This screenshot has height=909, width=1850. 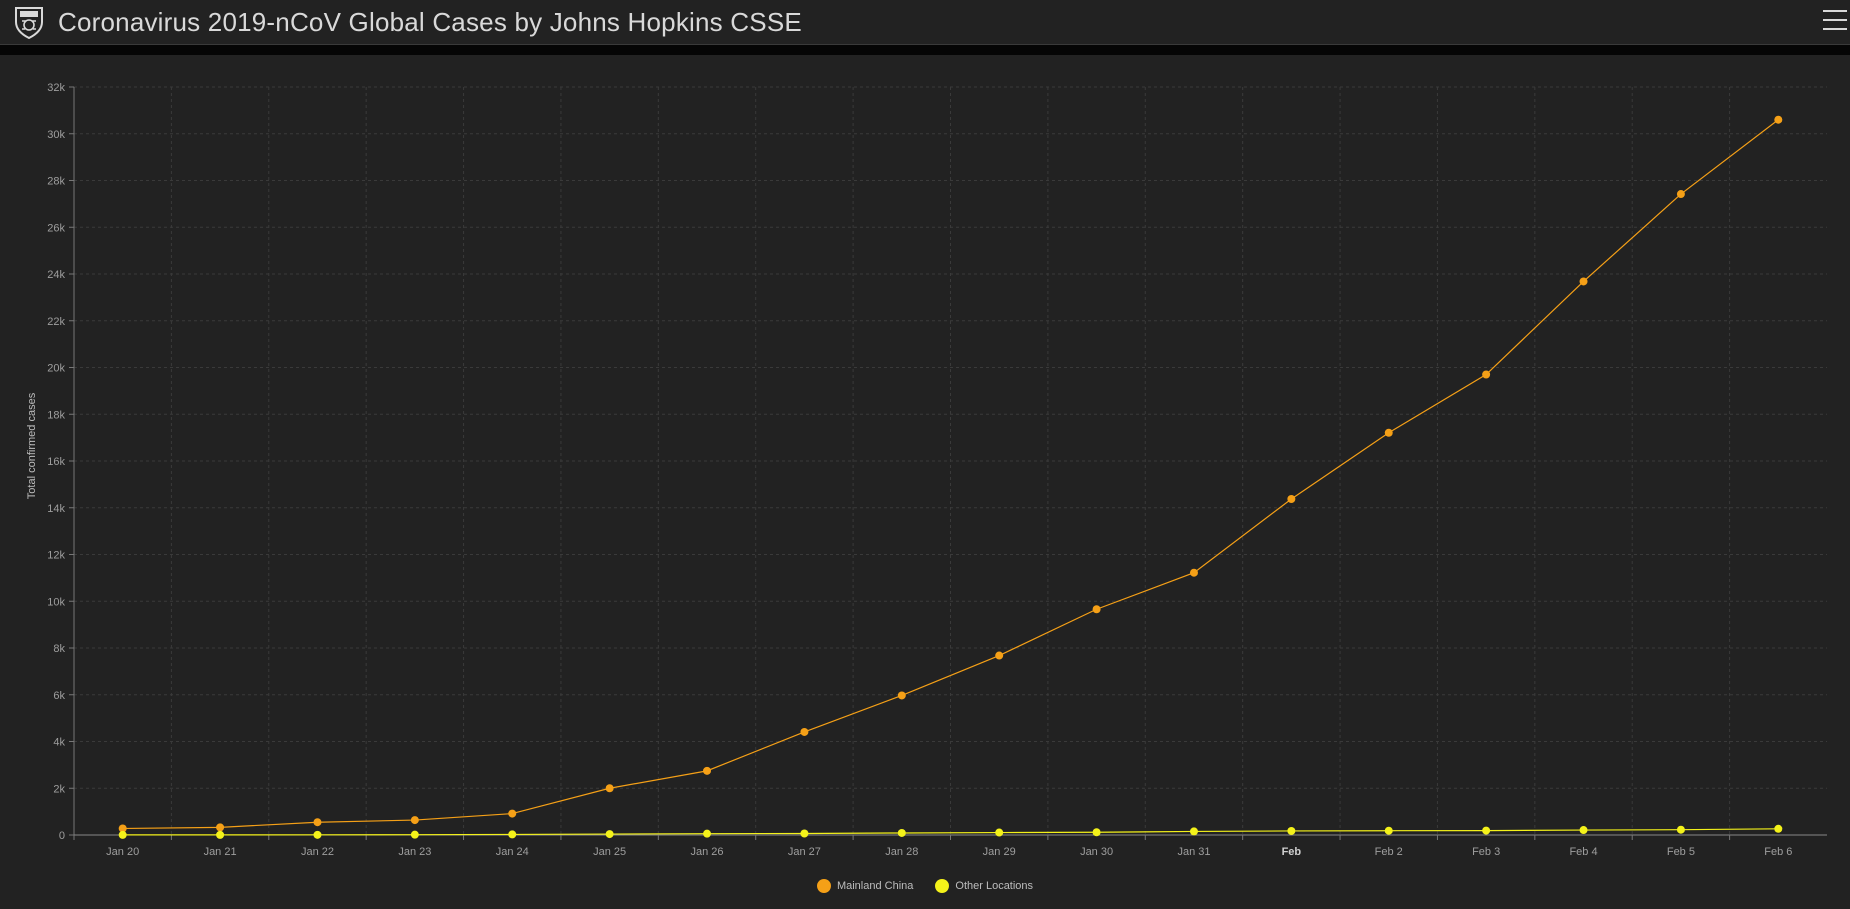 I want to click on x-tick-label: Jan 31, so click(x=1193, y=852).